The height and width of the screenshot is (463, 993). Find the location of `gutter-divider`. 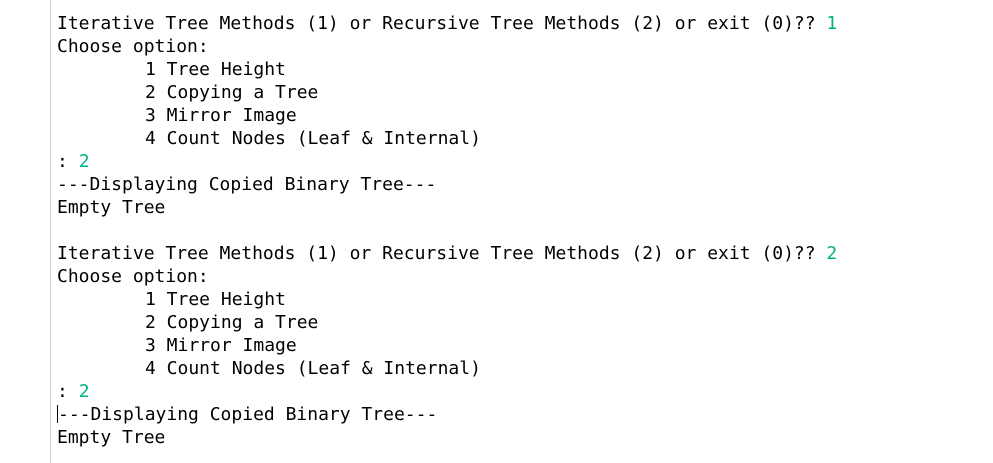

gutter-divider is located at coordinates (50, 231).